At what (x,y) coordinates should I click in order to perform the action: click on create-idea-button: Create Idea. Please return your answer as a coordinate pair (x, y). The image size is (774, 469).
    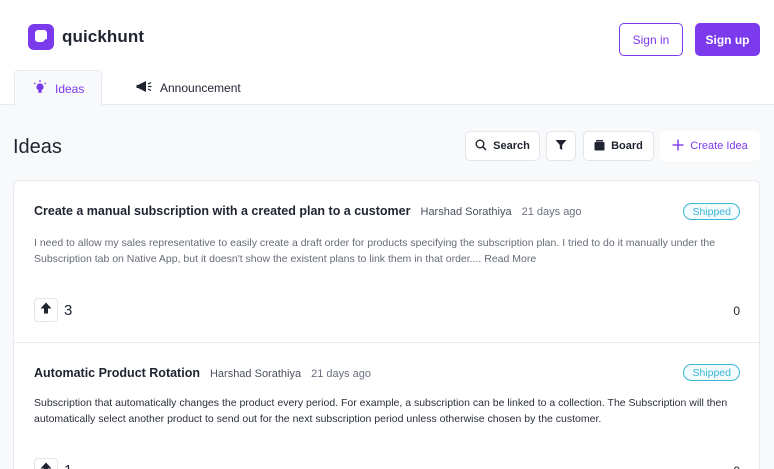
    Looking at the image, I should click on (710, 146).